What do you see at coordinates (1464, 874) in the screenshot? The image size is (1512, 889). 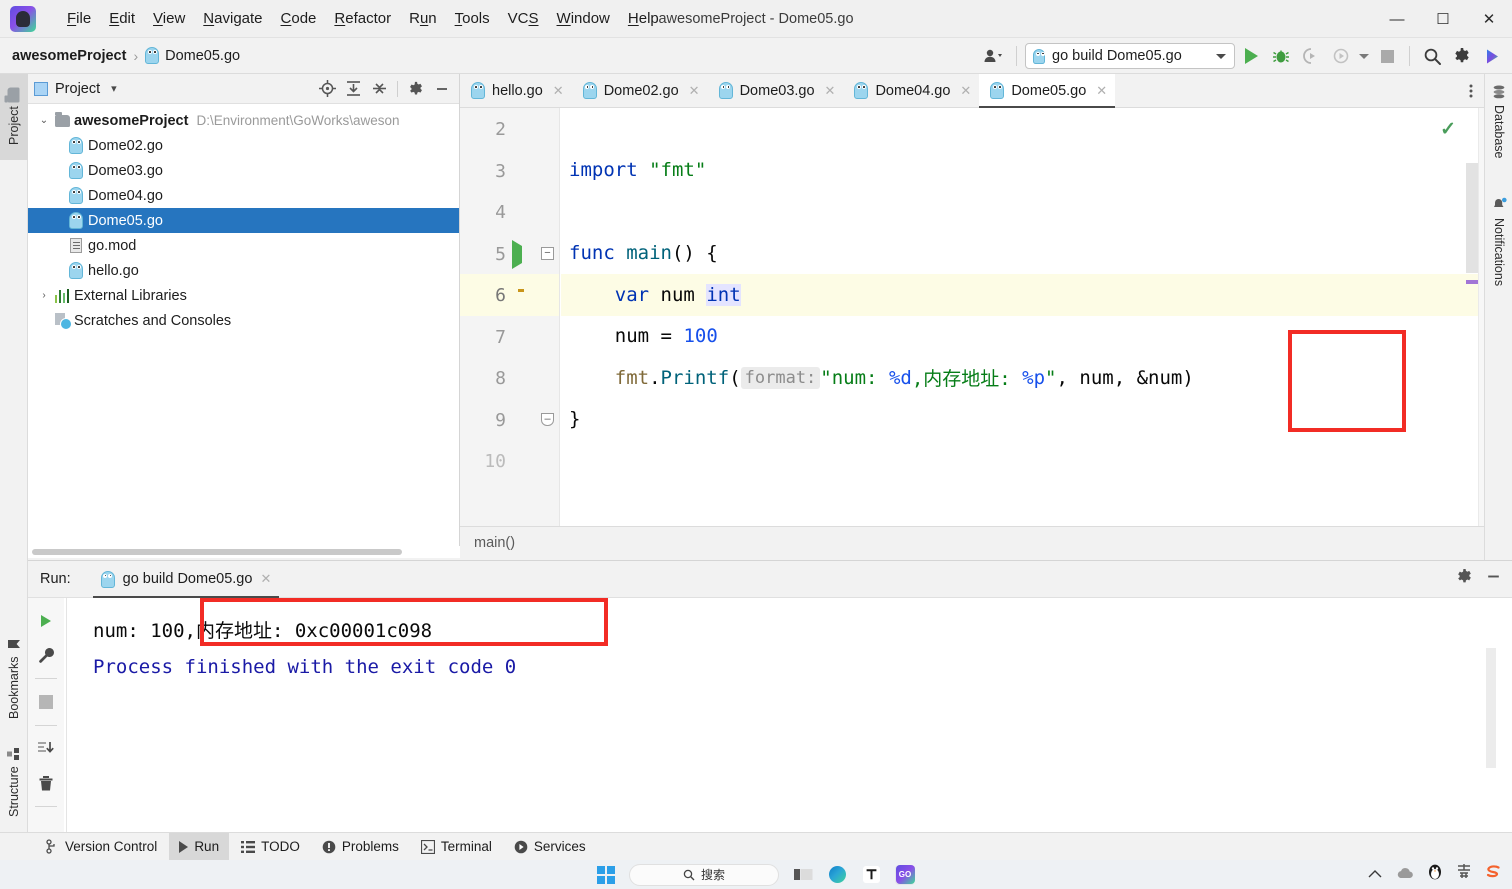 I see `ime-icon` at bounding box center [1464, 874].